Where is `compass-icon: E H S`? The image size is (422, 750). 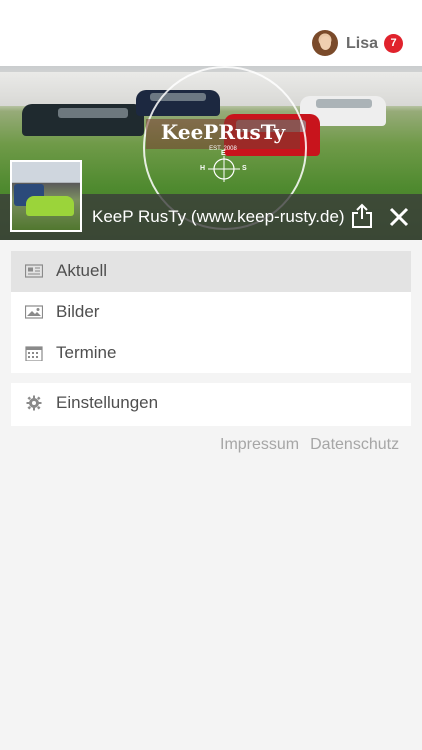 compass-icon: E H S is located at coordinates (224, 166).